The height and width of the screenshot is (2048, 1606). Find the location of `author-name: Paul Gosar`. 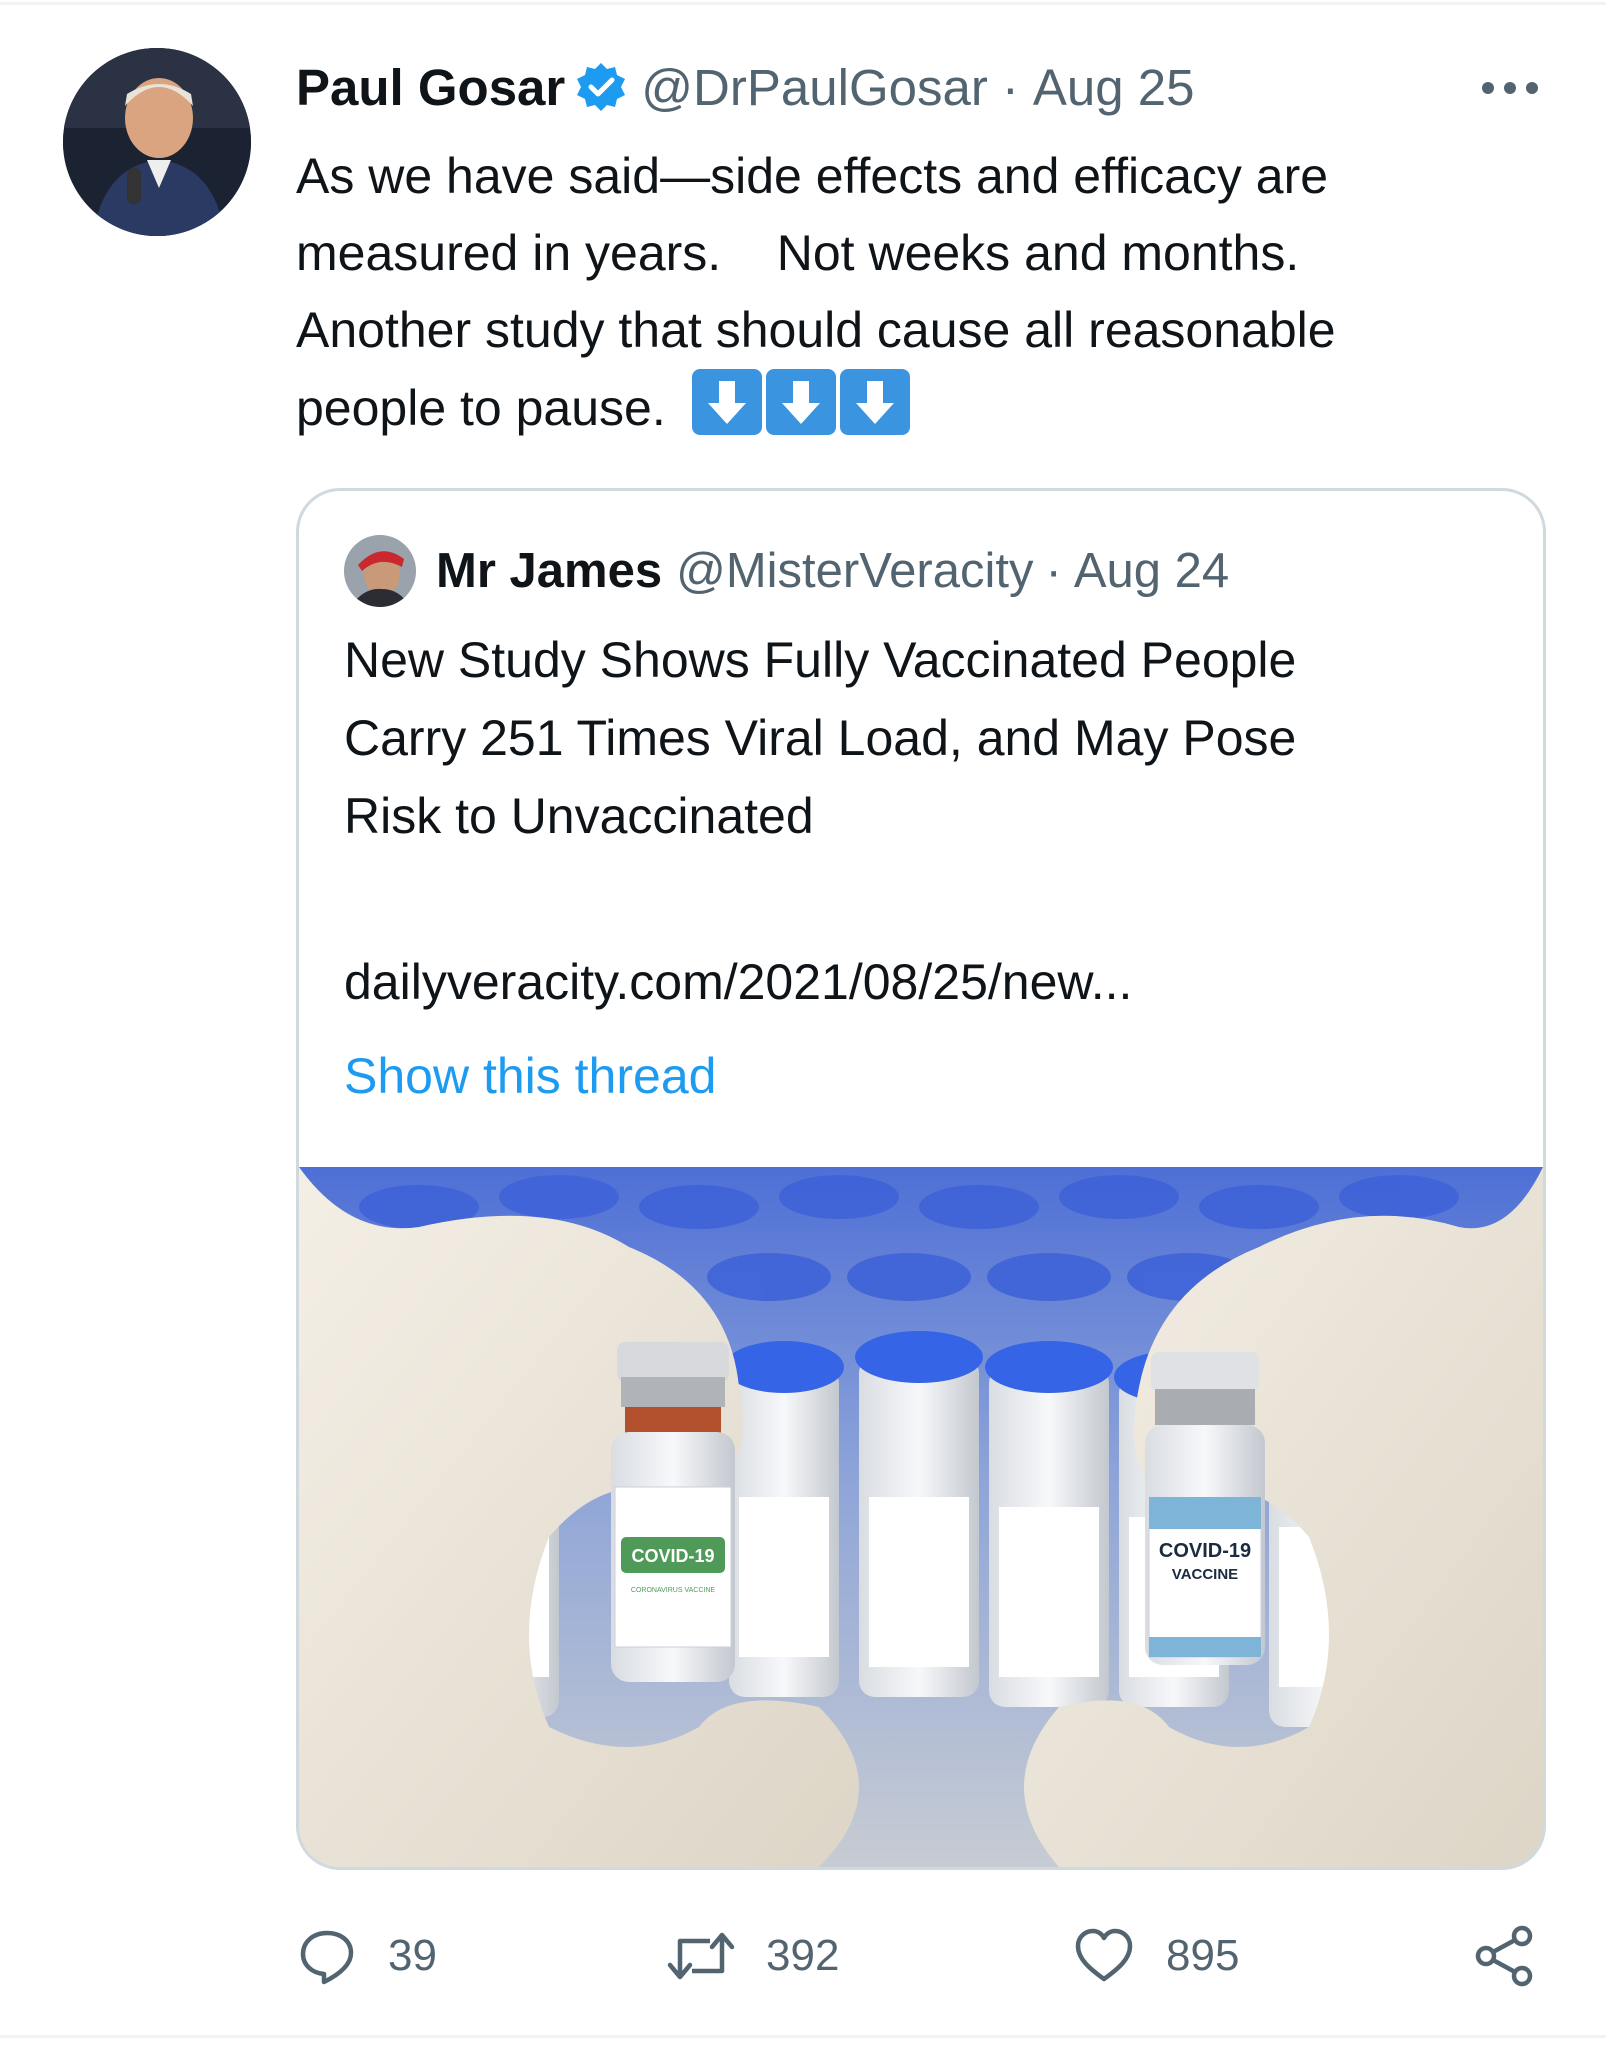

author-name: Paul Gosar is located at coordinates (430, 87).